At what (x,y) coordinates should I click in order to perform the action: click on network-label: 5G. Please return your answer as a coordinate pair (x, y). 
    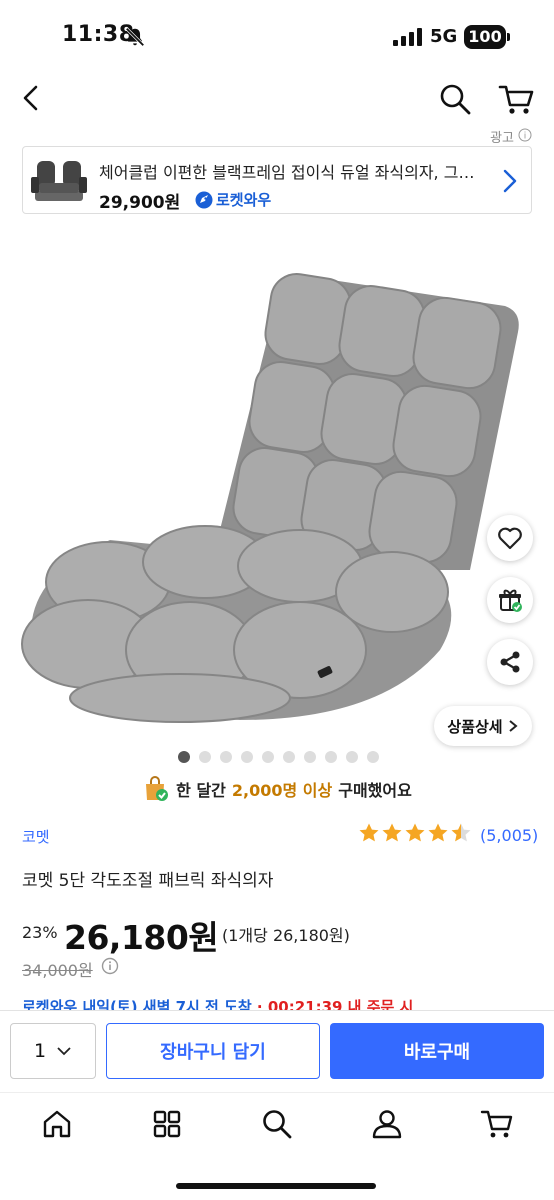
    Looking at the image, I should click on (444, 36).